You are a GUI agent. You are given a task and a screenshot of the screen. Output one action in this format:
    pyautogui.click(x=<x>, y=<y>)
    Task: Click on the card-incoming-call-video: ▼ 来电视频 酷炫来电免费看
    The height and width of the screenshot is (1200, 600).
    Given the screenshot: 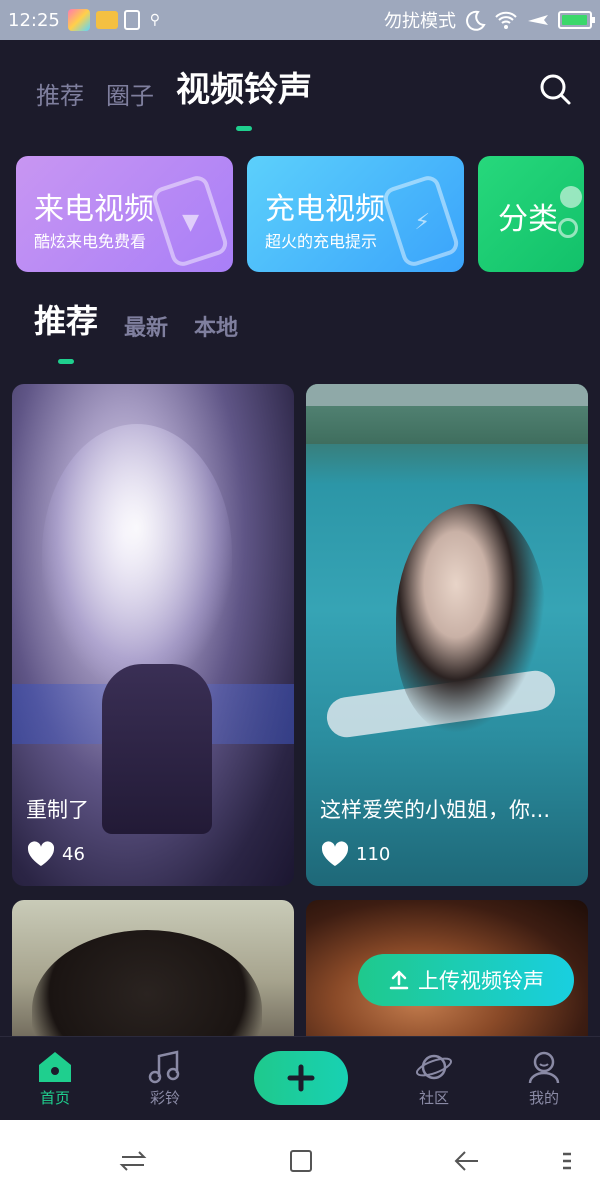 What is the action you would take?
    pyautogui.click(x=124, y=214)
    